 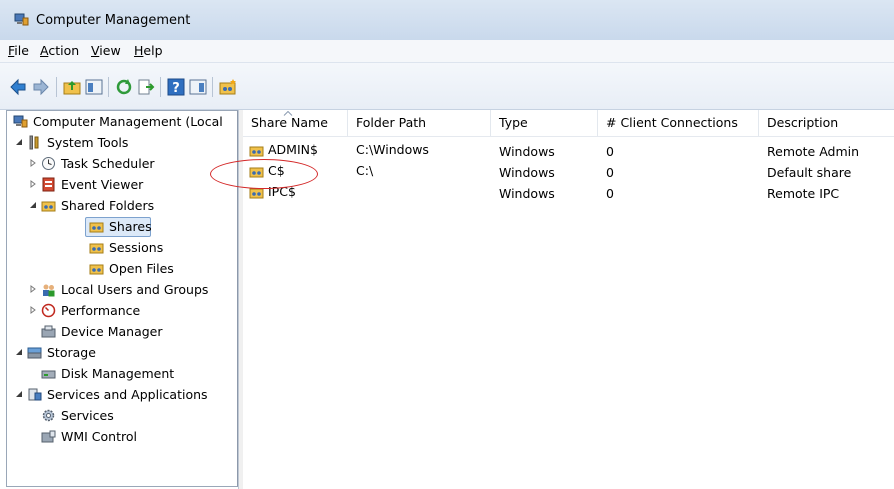 I want to click on tree-label: Services, so click(x=87, y=415).